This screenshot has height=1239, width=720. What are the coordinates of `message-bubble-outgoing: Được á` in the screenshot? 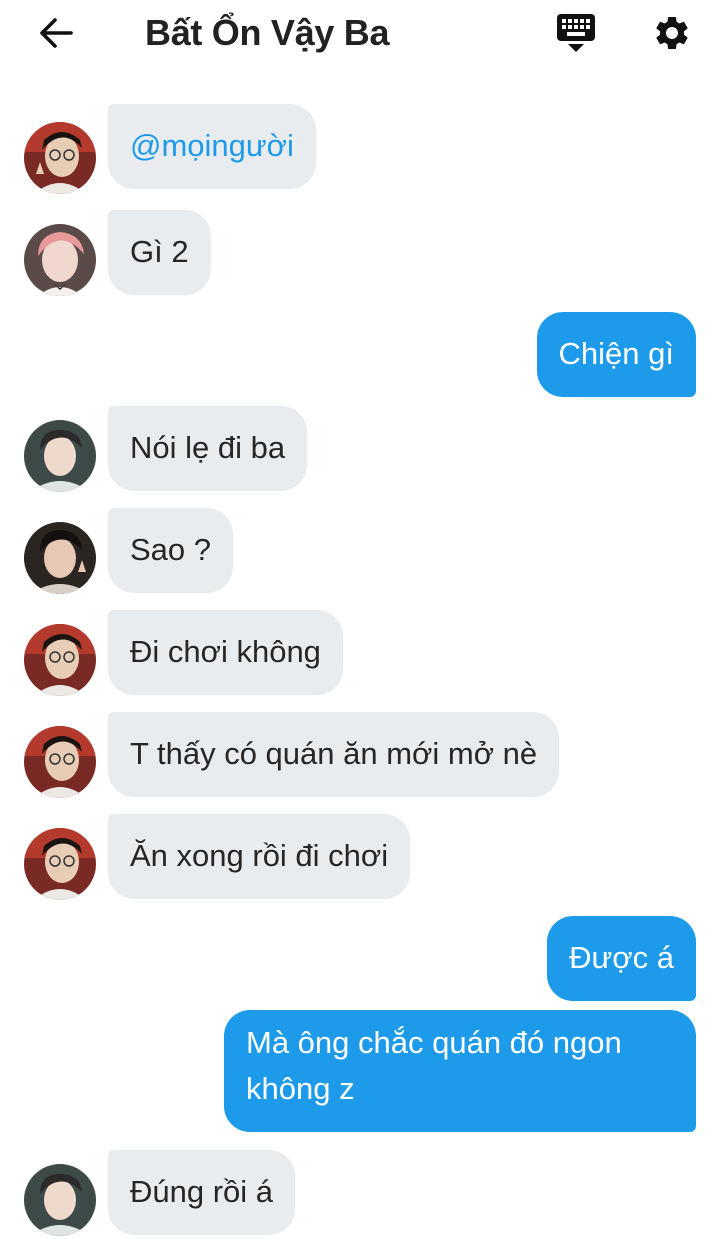 It's located at (621, 958).